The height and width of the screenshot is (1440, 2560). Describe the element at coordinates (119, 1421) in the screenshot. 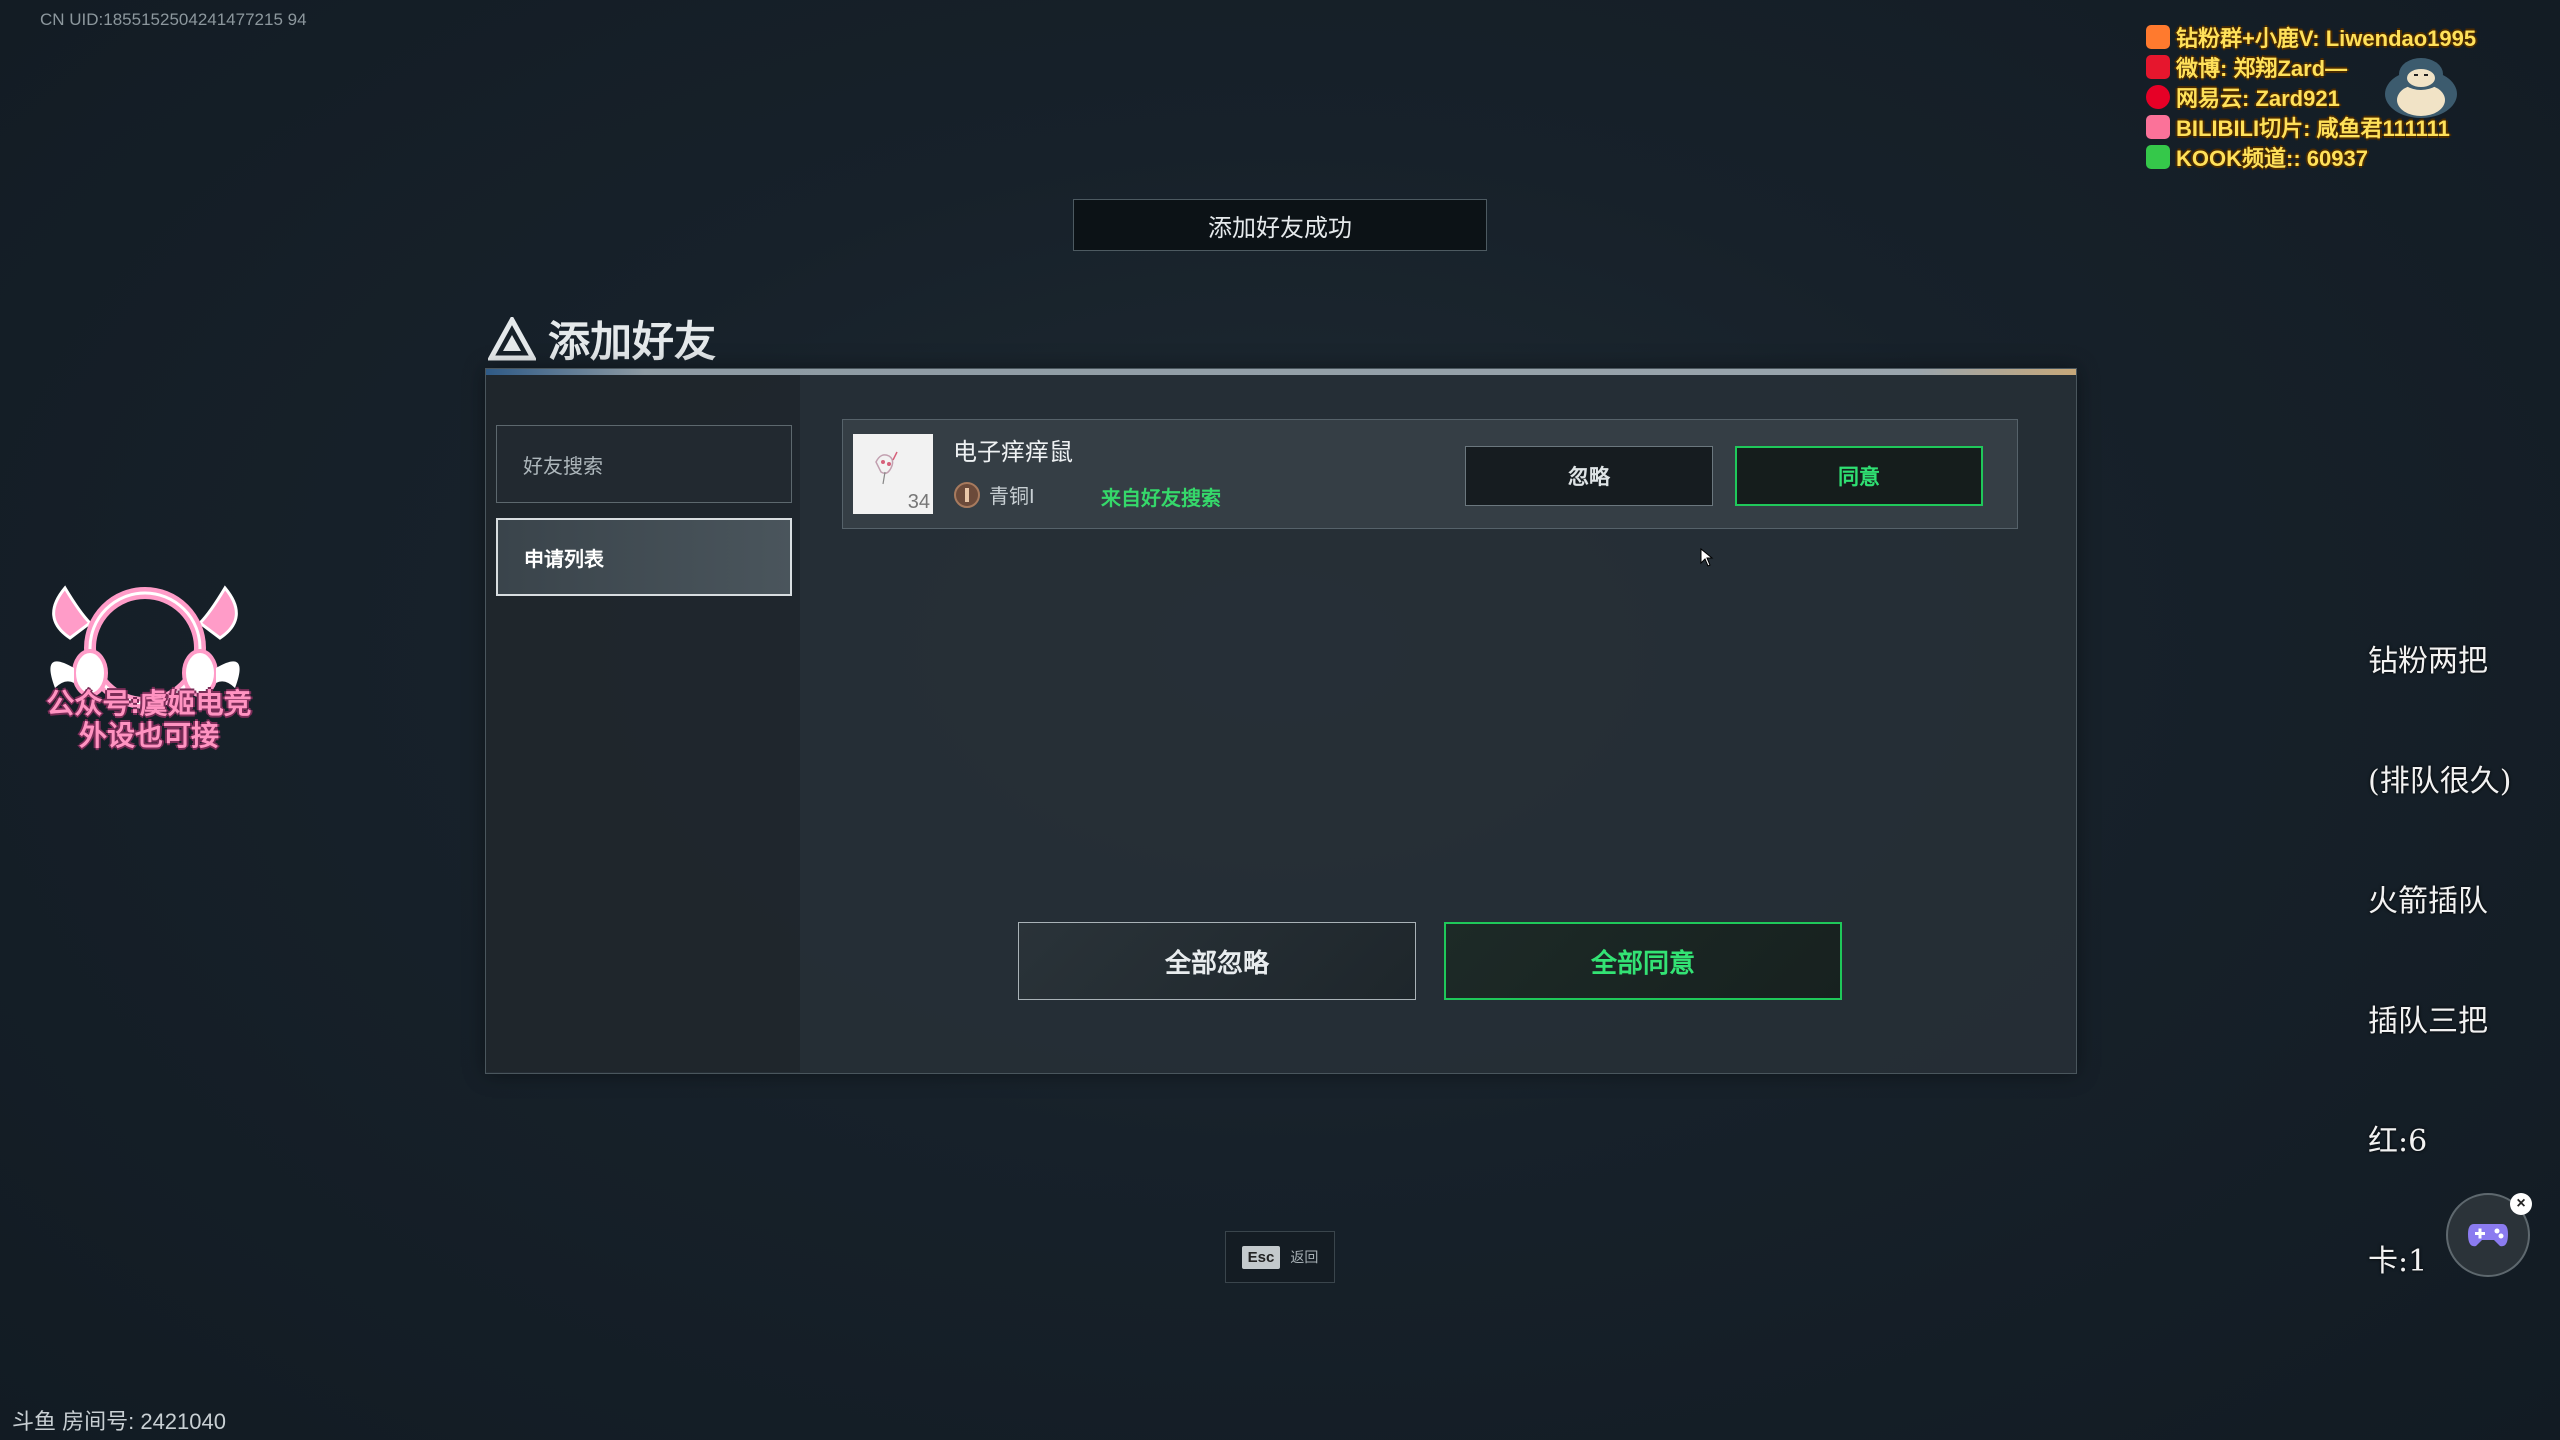

I see `room-number-label: 斗鱼 房间号: 2421040` at that location.